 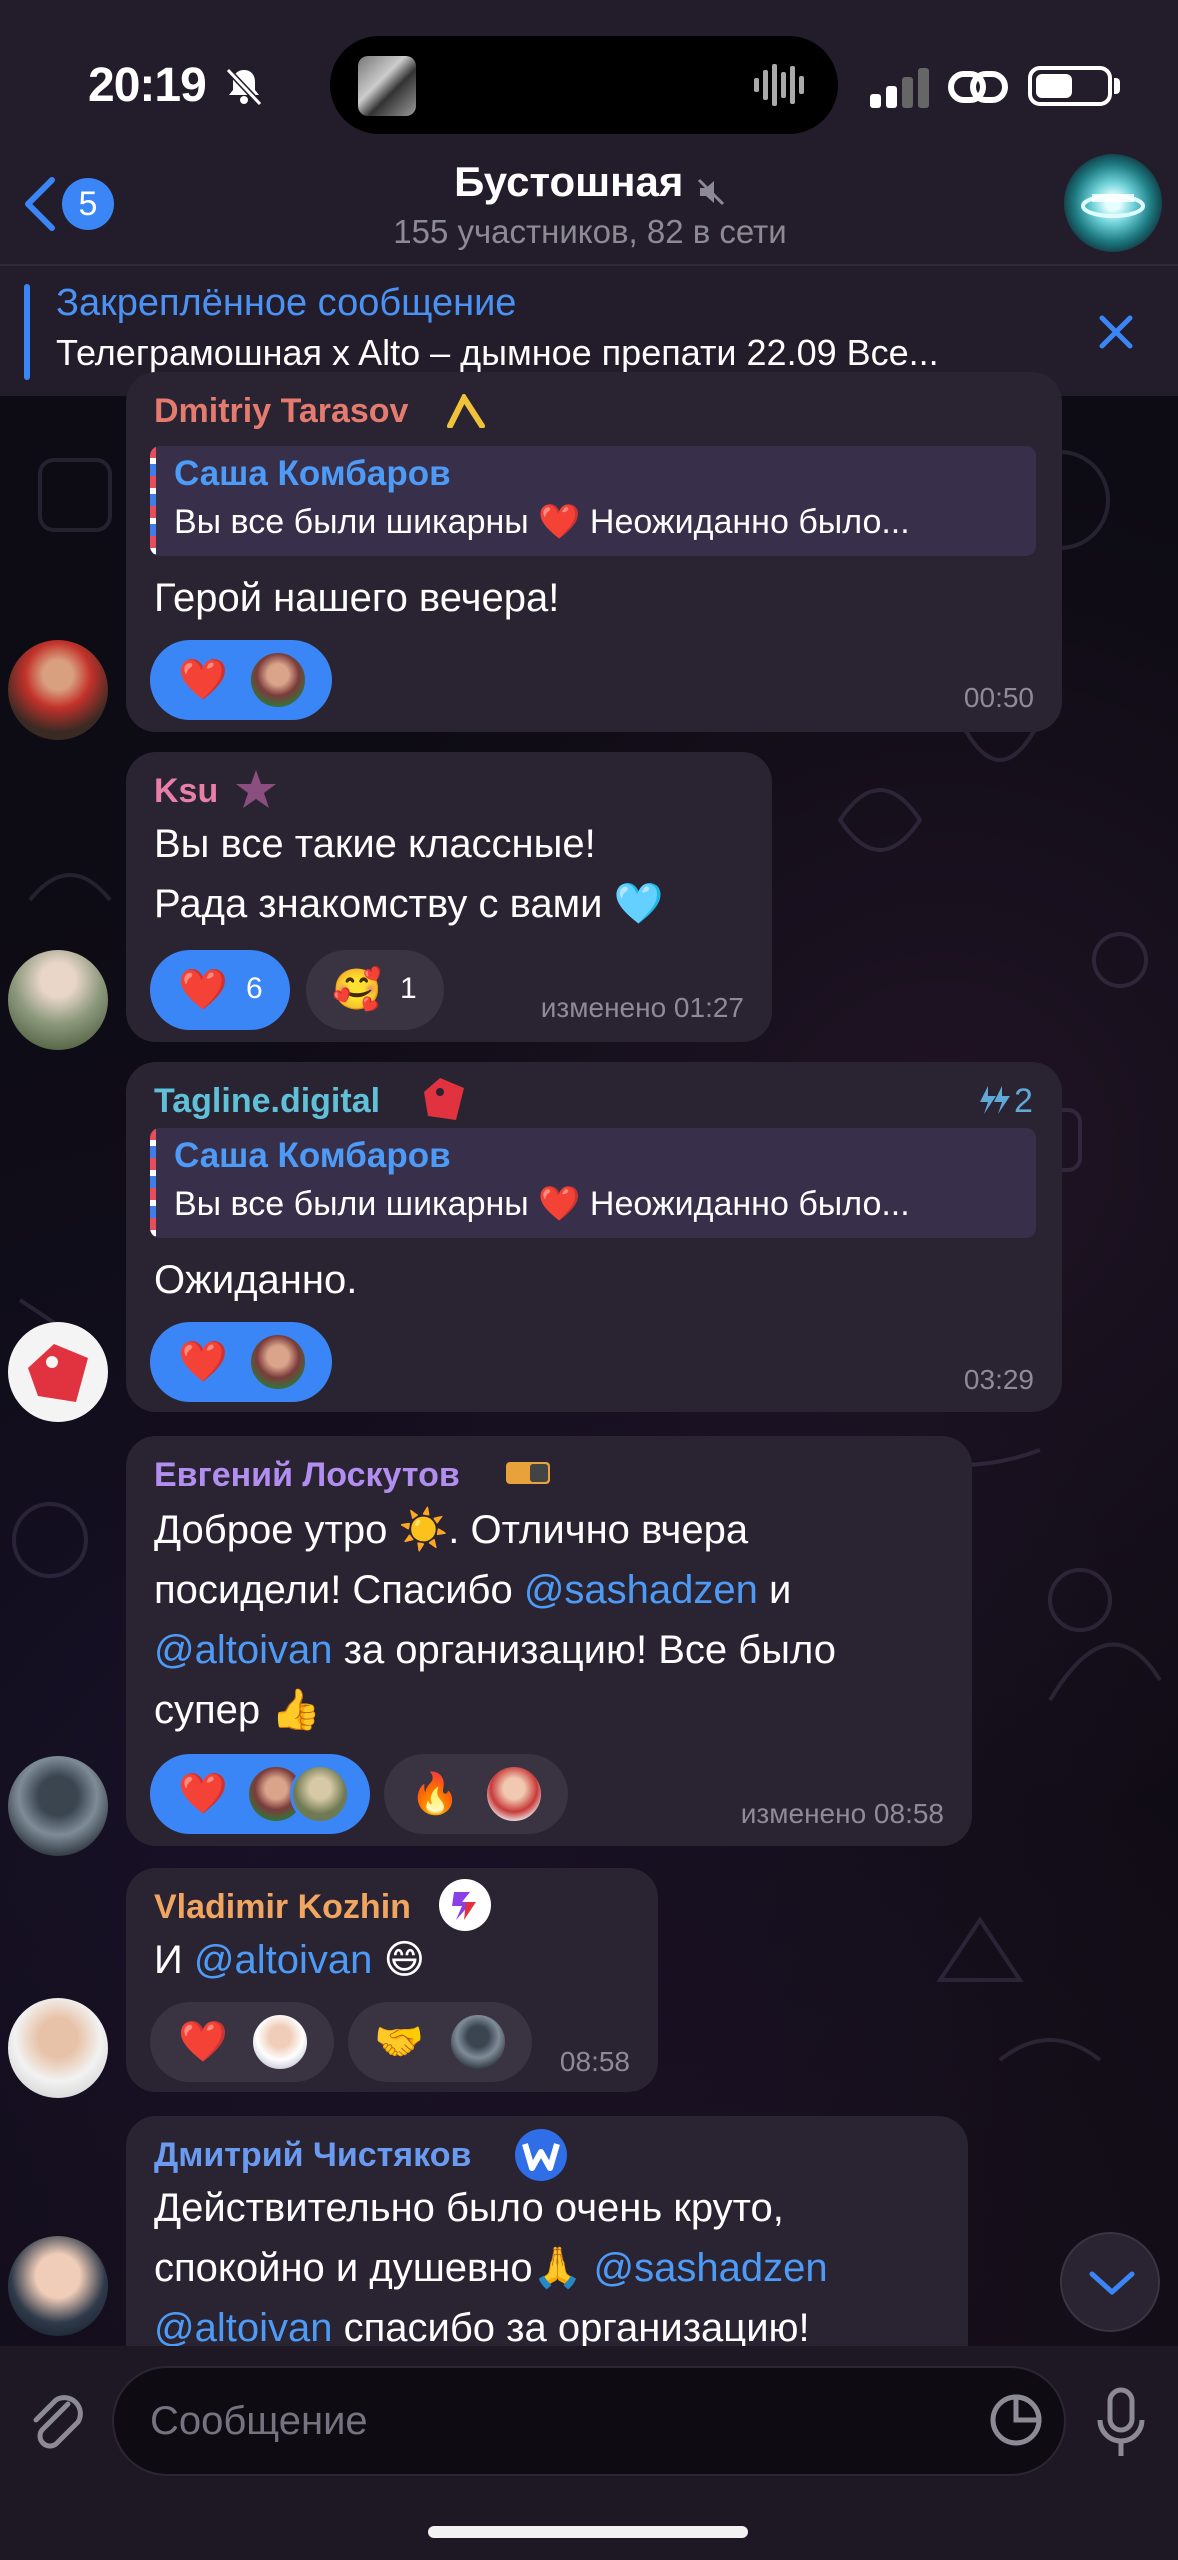 I want to click on reaction-smiling-hearts: 🥰 1, so click(x=375, y=990).